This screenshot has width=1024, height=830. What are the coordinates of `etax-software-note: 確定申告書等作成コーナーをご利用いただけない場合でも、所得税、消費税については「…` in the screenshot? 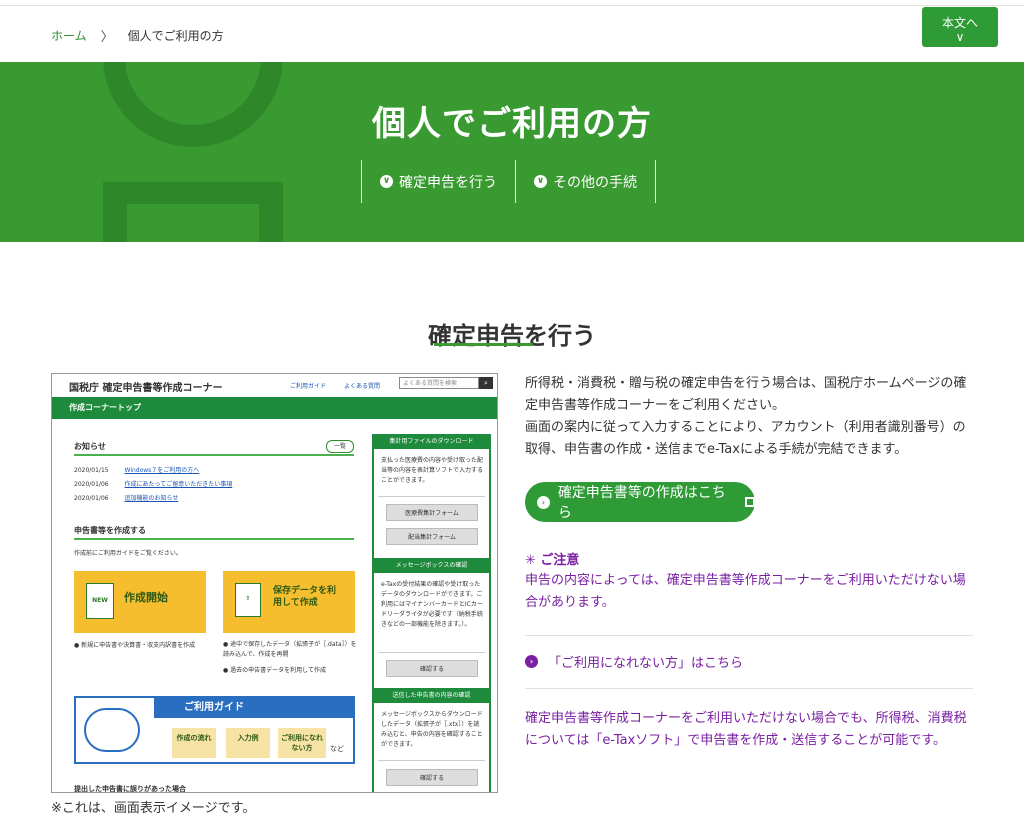 It's located at (746, 729).